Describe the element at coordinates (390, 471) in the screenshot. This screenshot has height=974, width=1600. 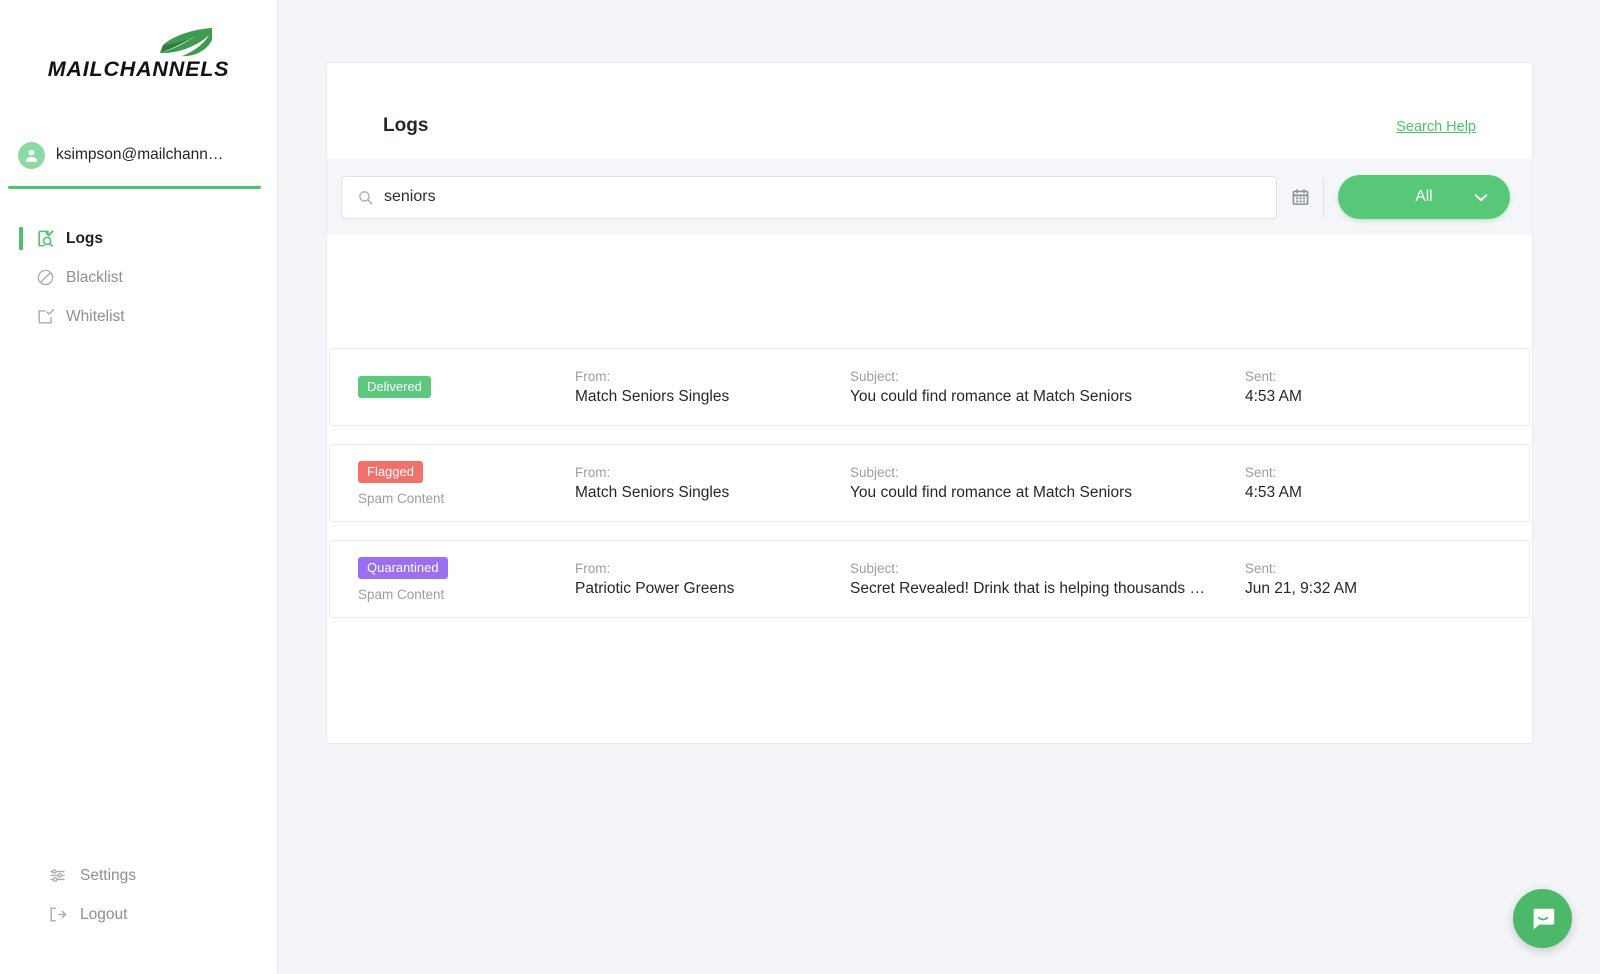
I see `status-badge: Flagged` at that location.